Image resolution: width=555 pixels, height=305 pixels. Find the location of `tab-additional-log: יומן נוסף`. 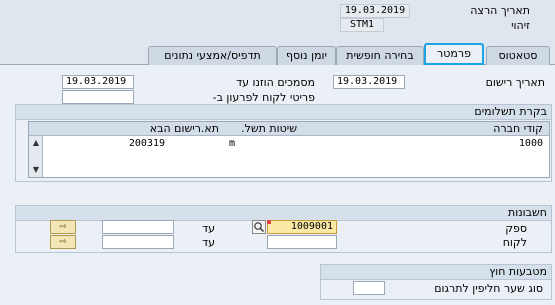

tab-additional-log: יומן נוסף is located at coordinates (306, 55).